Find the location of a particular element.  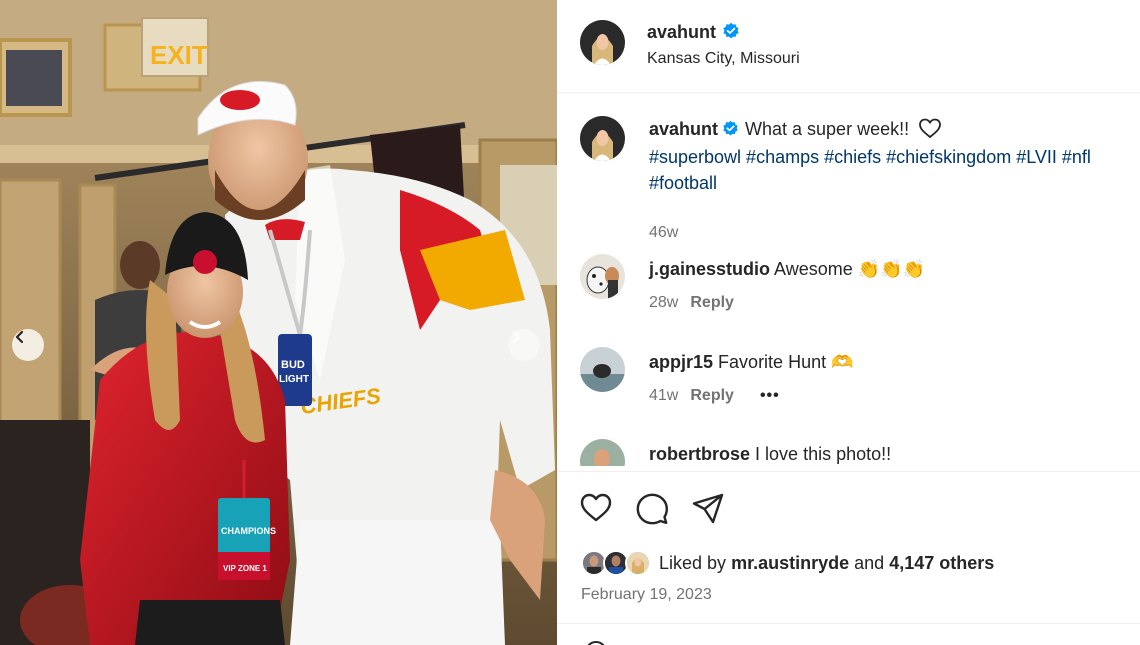

post-date: February 19, 2023 is located at coordinates (646, 595).